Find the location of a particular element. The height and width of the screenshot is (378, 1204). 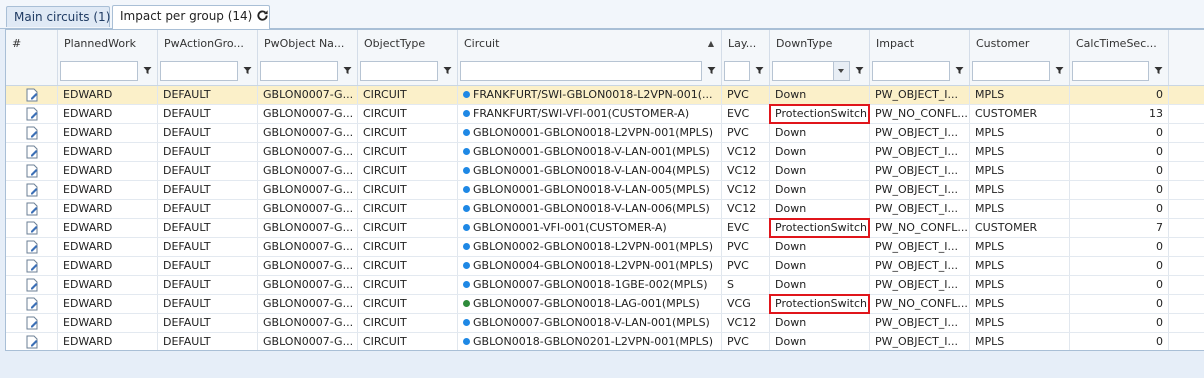

filter-input-planned is located at coordinates (99, 71).